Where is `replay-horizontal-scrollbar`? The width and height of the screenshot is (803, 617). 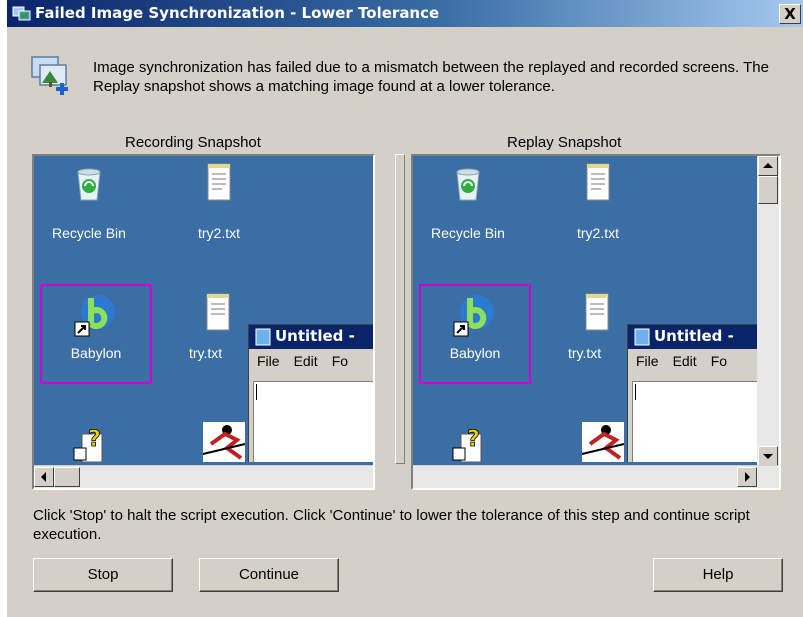
replay-horizontal-scrollbar is located at coordinates (596, 476).